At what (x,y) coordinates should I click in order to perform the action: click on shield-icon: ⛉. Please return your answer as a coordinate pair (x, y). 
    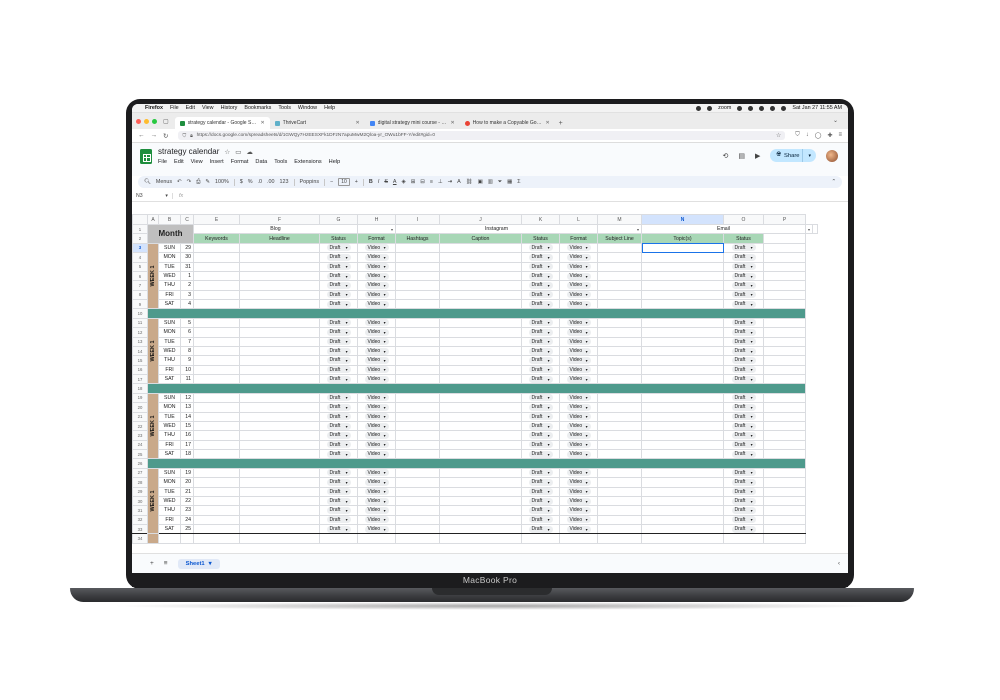
    Looking at the image, I should click on (184, 136).